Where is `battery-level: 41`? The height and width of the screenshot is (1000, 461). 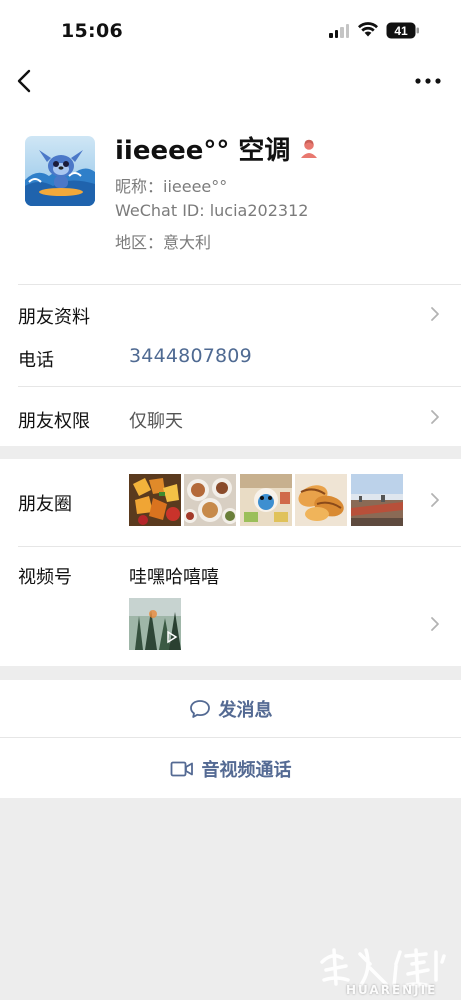
battery-level: 41 is located at coordinates (401, 31).